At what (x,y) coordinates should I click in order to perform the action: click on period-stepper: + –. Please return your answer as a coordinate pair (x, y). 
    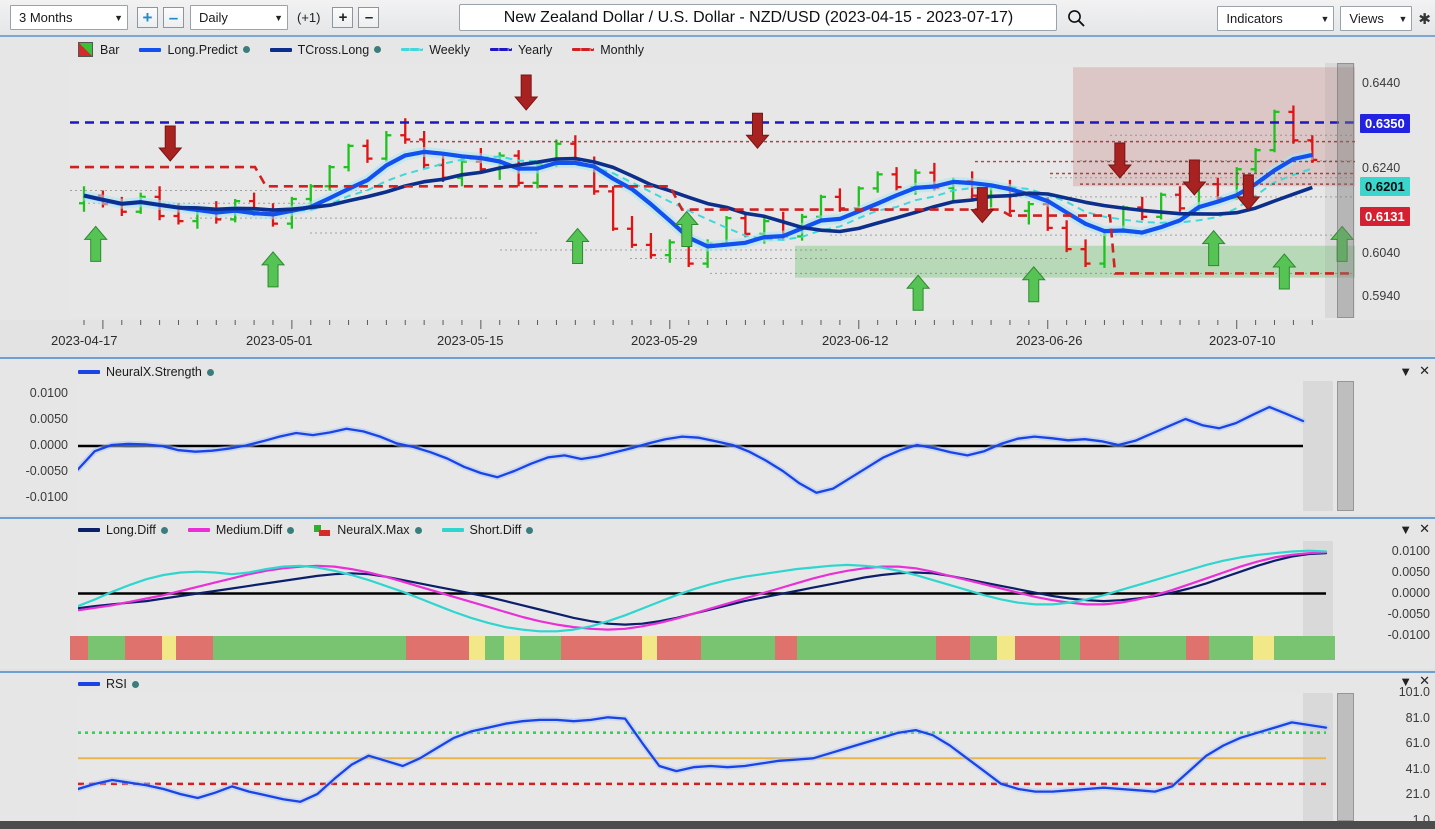
    Looking at the image, I should click on (158, 17).